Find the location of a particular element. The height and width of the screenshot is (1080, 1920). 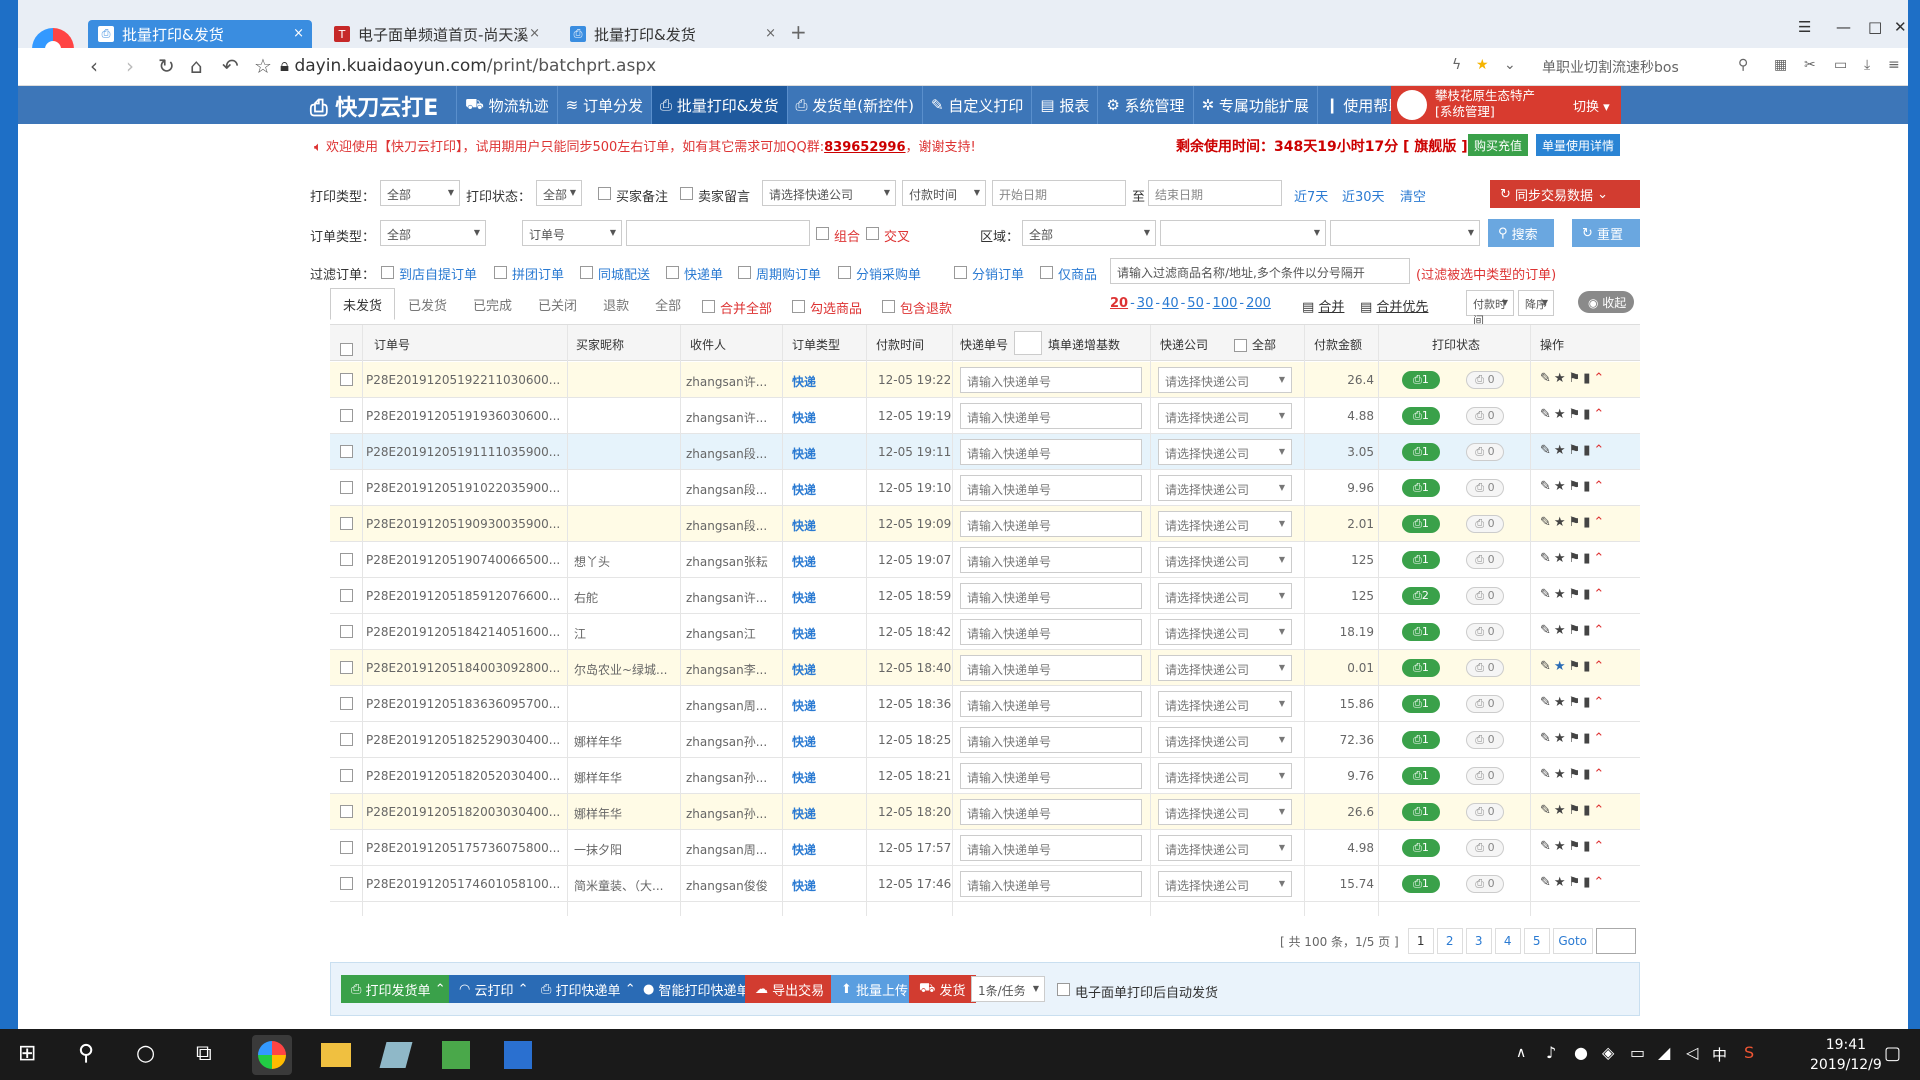

shield-icon: ◈ is located at coordinates (1608, 1052).